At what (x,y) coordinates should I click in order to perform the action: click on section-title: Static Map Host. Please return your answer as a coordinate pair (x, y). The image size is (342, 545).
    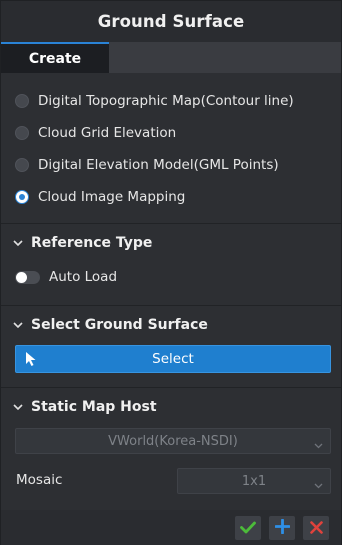
    Looking at the image, I should click on (94, 407).